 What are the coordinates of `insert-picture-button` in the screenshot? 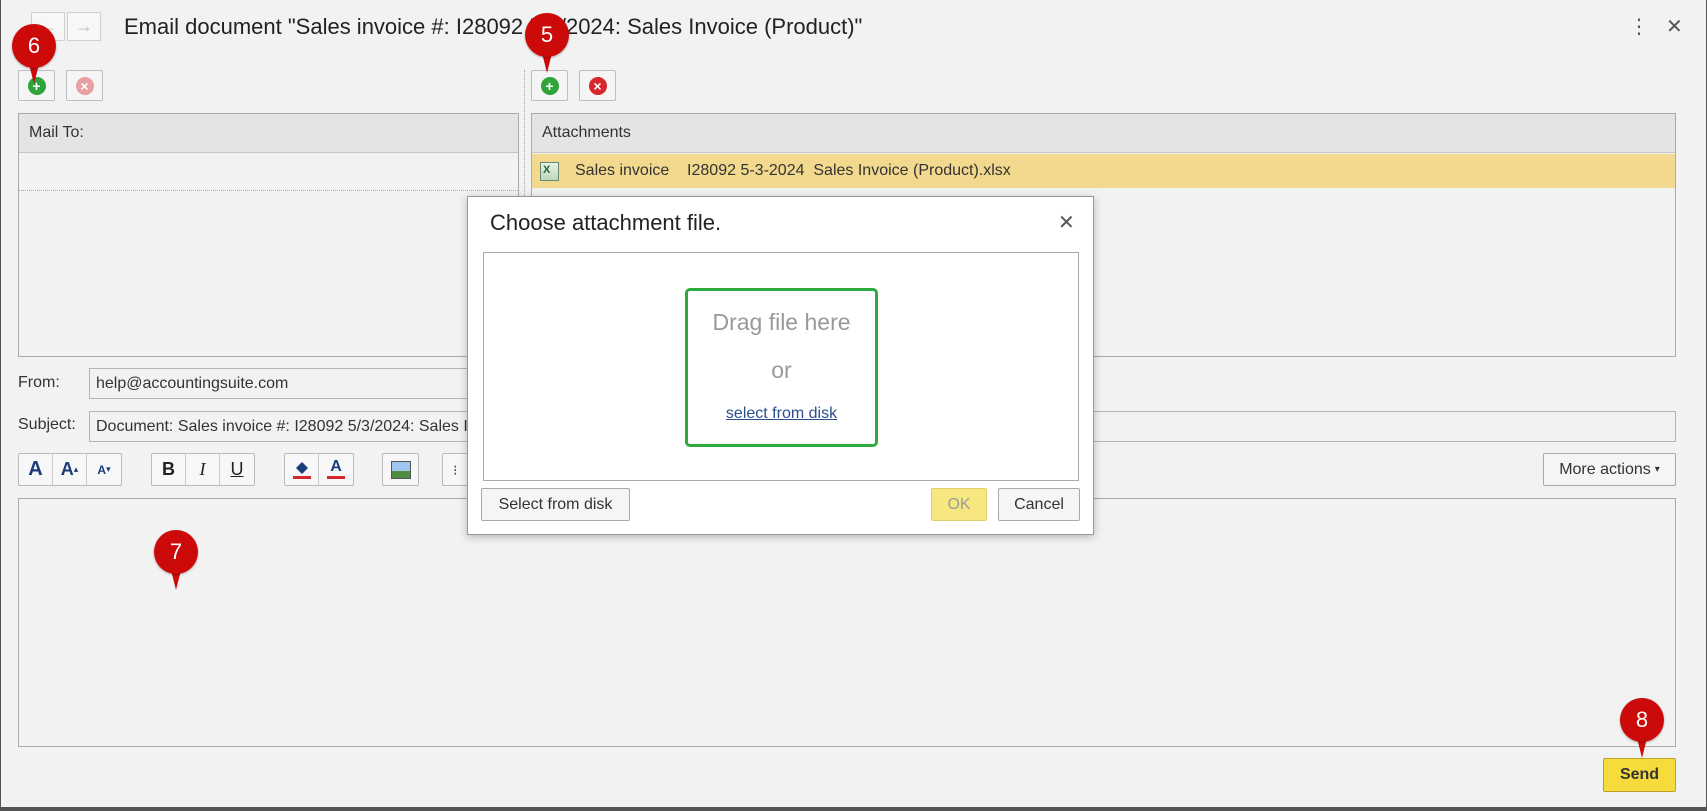 It's located at (400, 469).